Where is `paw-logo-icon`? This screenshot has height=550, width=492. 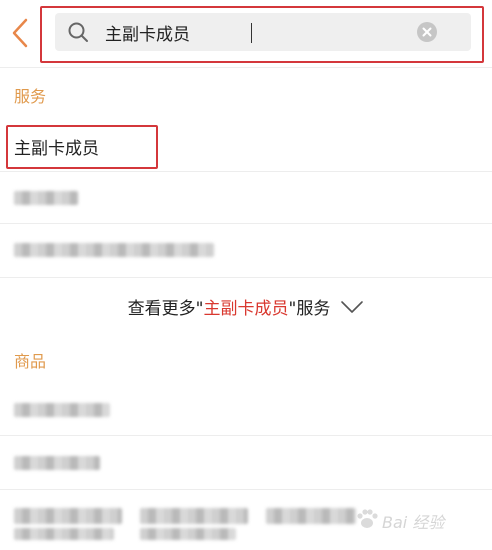
paw-logo-icon is located at coordinates (367, 518).